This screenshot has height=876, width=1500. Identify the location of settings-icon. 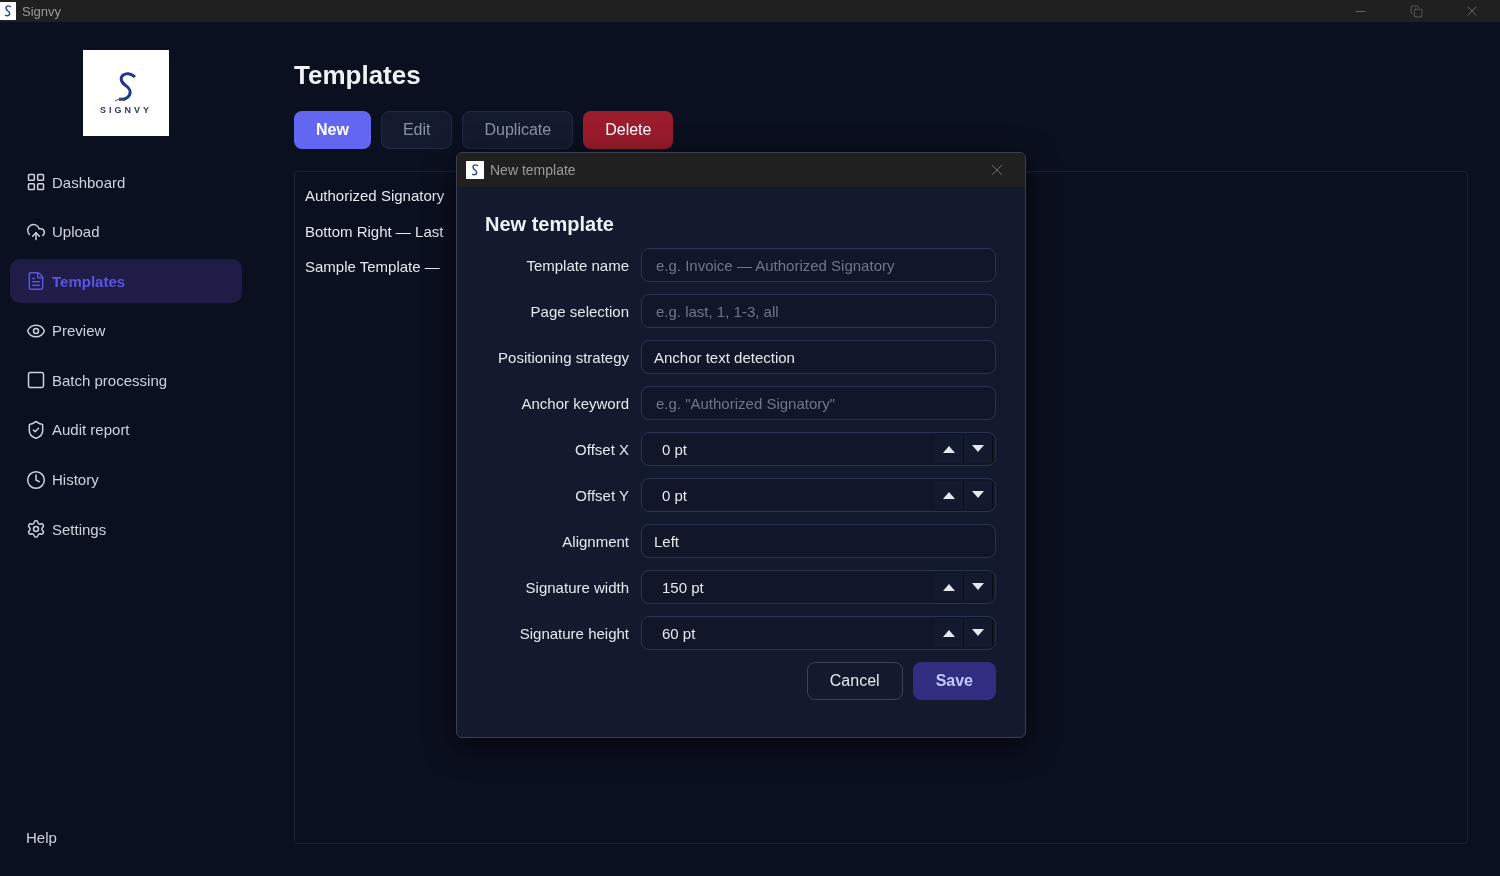
(36, 529).